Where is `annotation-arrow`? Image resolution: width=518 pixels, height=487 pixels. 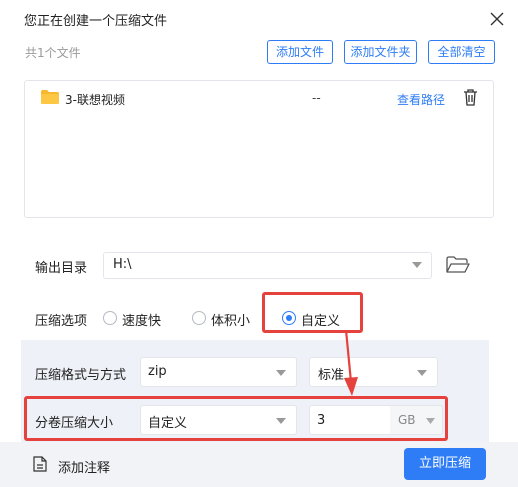
annotation-arrow is located at coordinates (351, 363).